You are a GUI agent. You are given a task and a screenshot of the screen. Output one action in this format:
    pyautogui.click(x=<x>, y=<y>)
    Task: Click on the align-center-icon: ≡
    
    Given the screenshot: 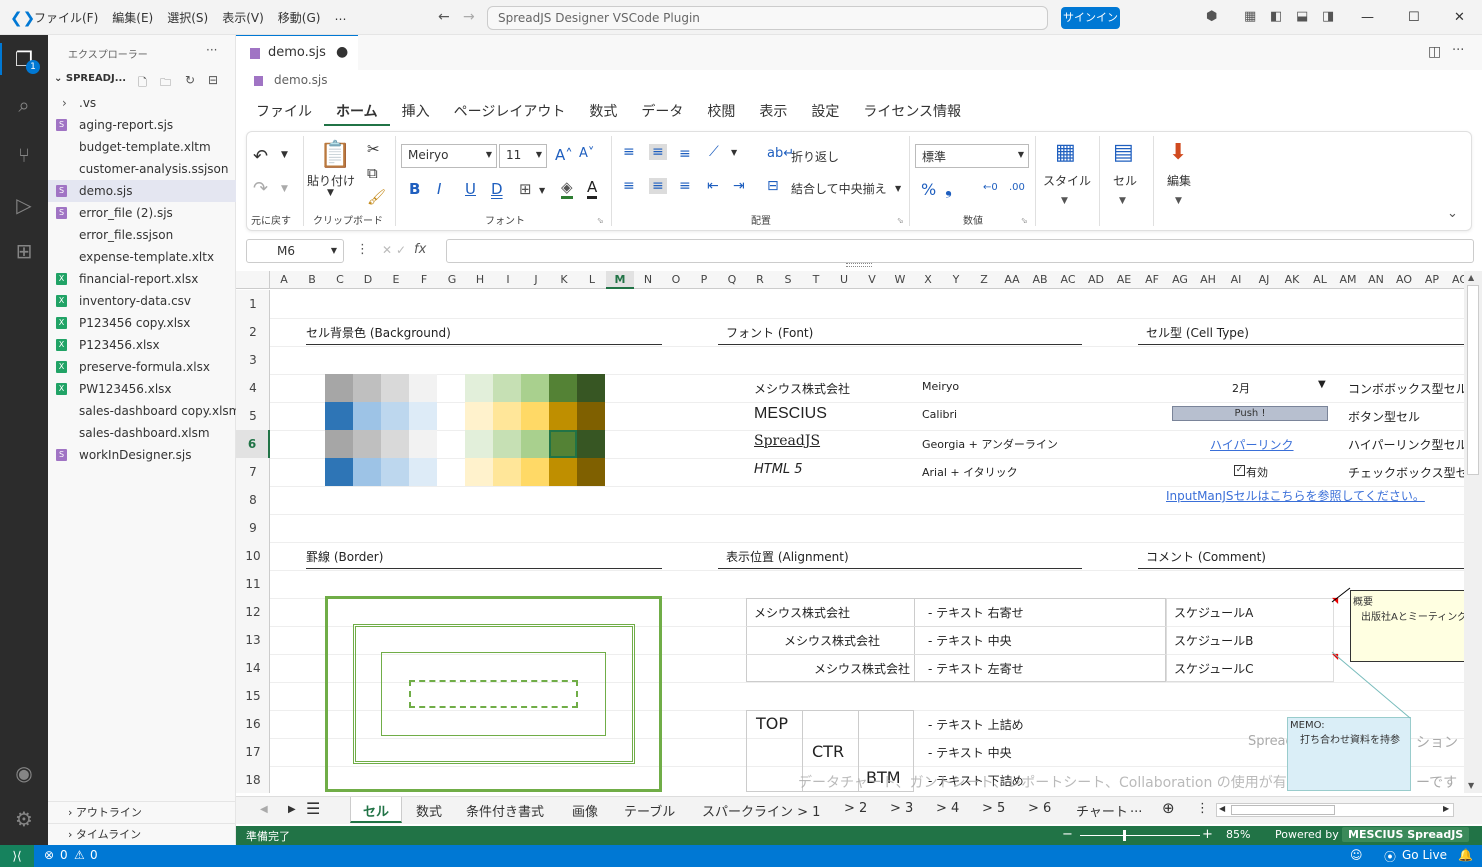 What is the action you would take?
    pyautogui.click(x=658, y=186)
    